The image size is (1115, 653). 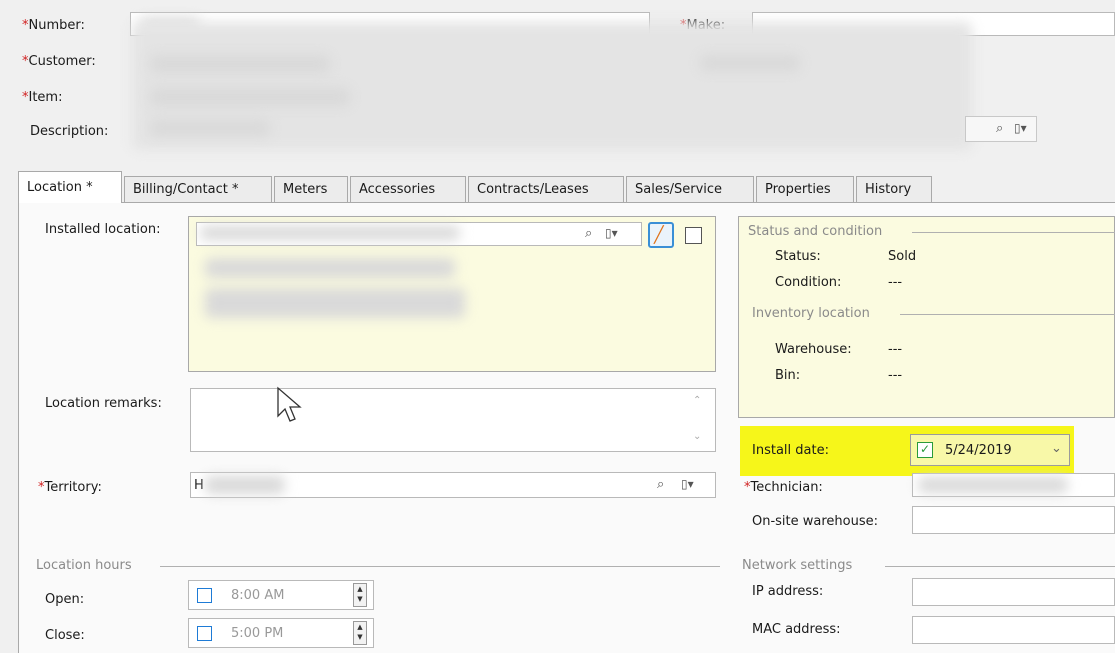 I want to click on location-checkbox, so click(x=693, y=235).